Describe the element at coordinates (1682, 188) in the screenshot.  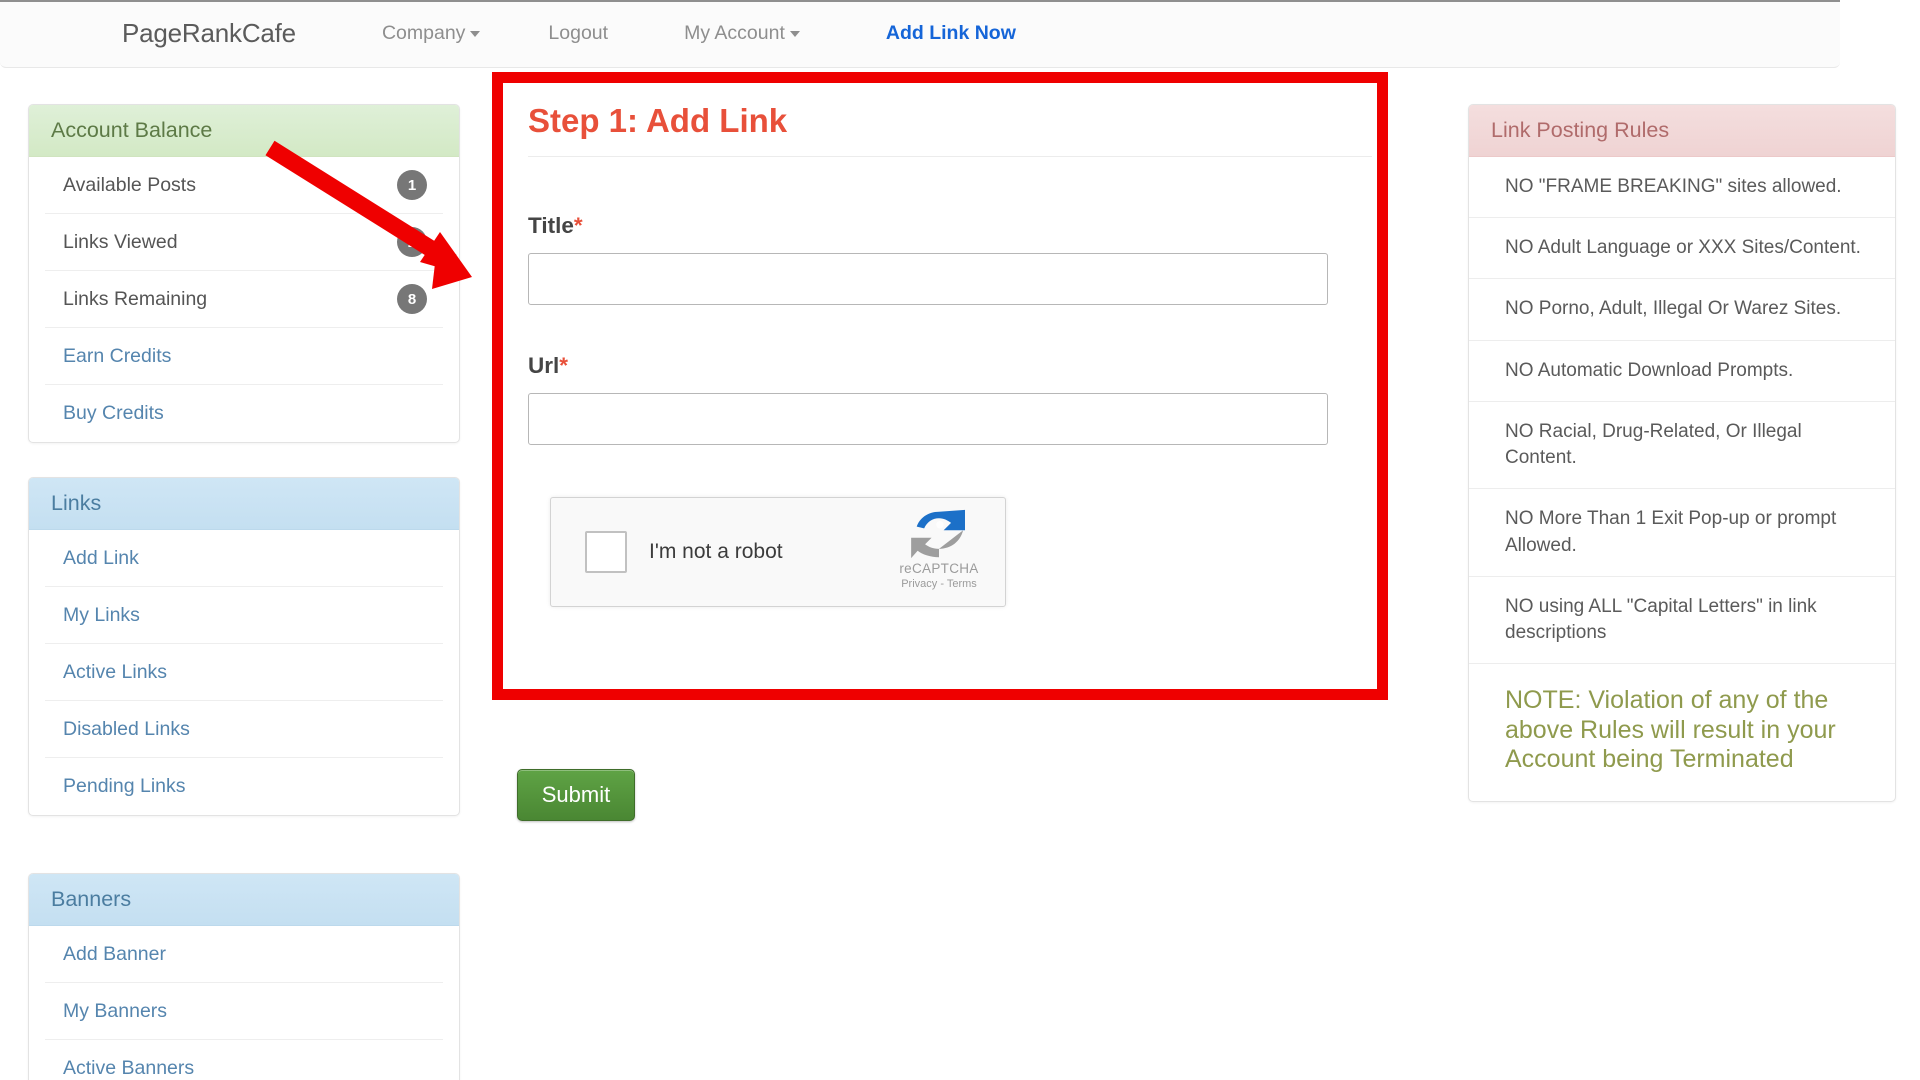
I see `rule-item: NO "FRAME BREAKING" sites allowed.` at that location.